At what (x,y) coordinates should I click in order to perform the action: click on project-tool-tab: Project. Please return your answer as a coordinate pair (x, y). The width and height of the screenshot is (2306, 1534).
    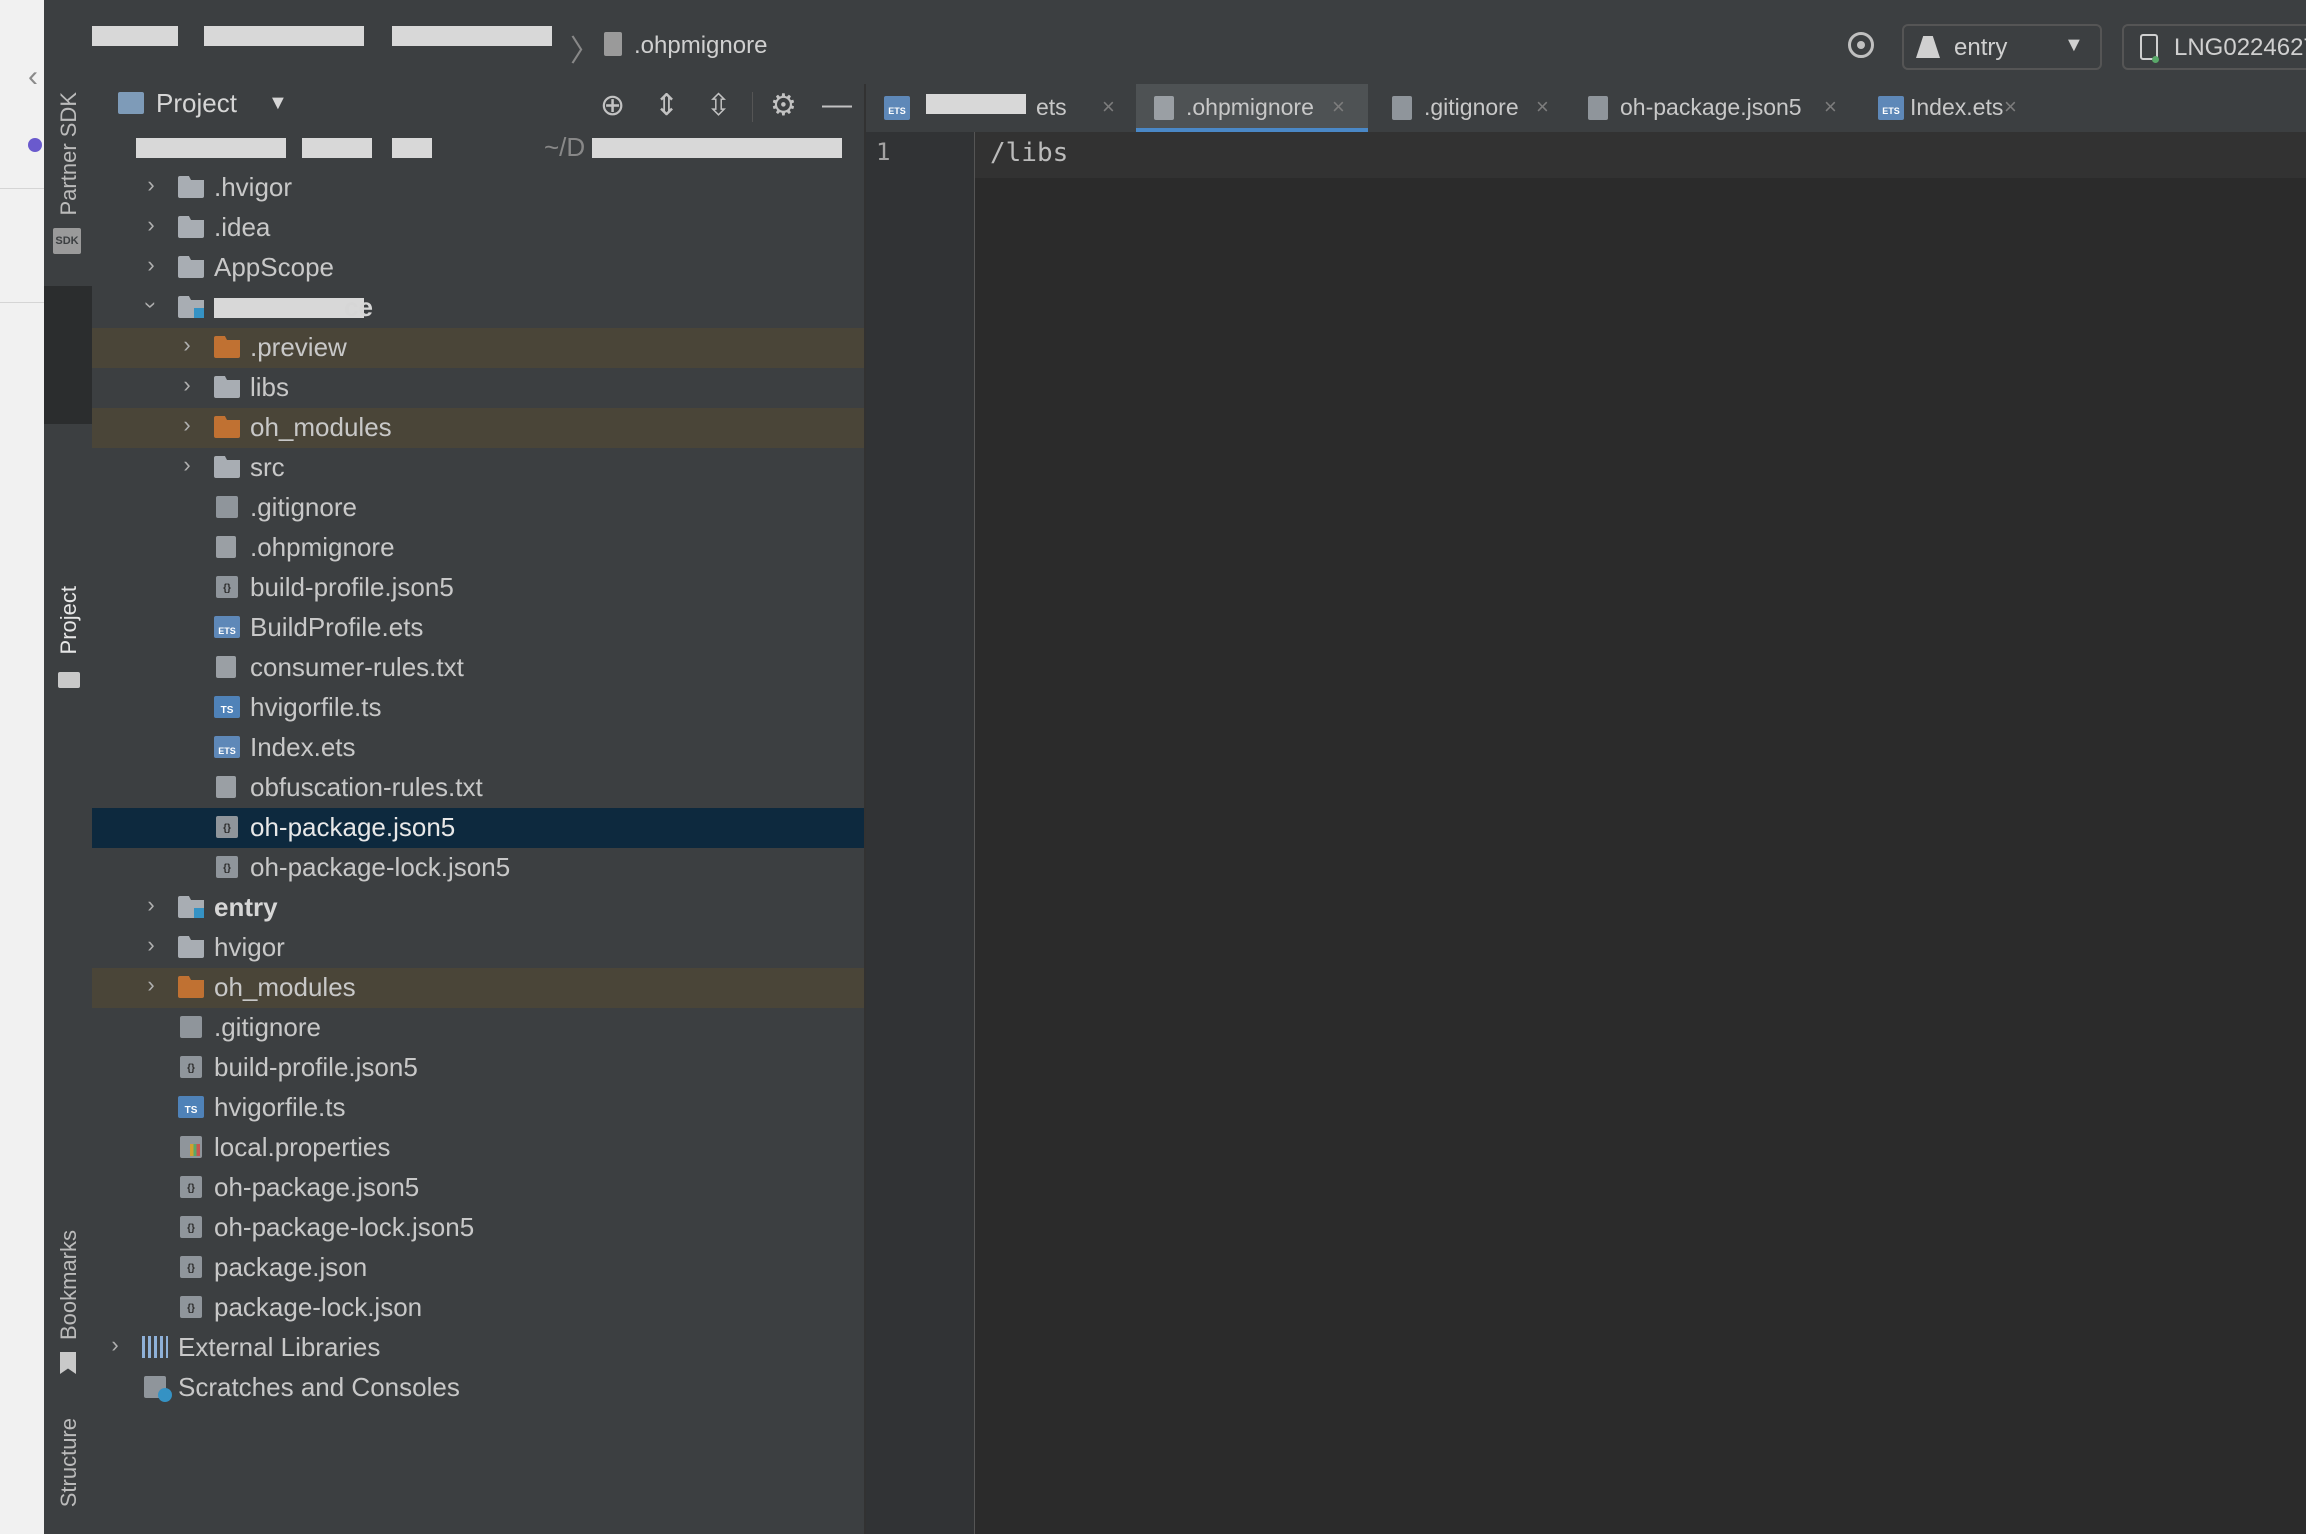
    Looking at the image, I should click on (68, 487).